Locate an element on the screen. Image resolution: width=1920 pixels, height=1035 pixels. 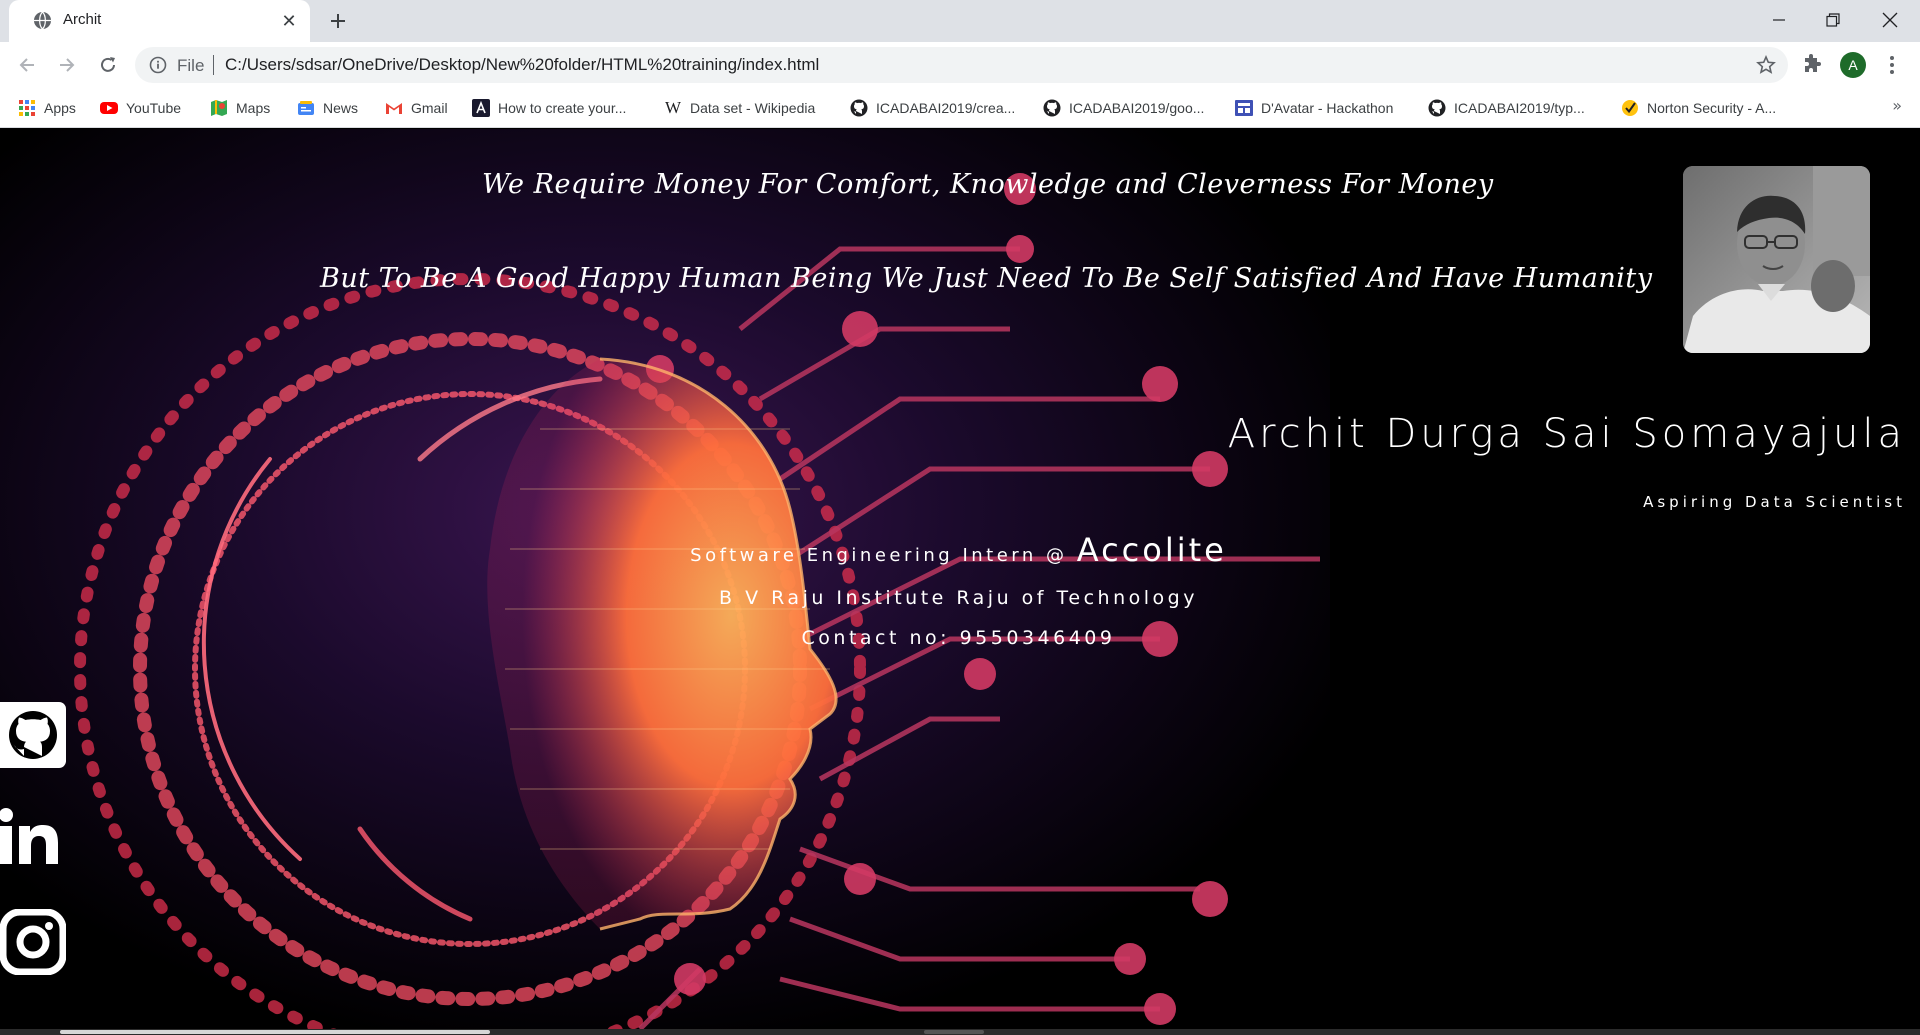
a-logo-icon is located at coordinates (481, 108).